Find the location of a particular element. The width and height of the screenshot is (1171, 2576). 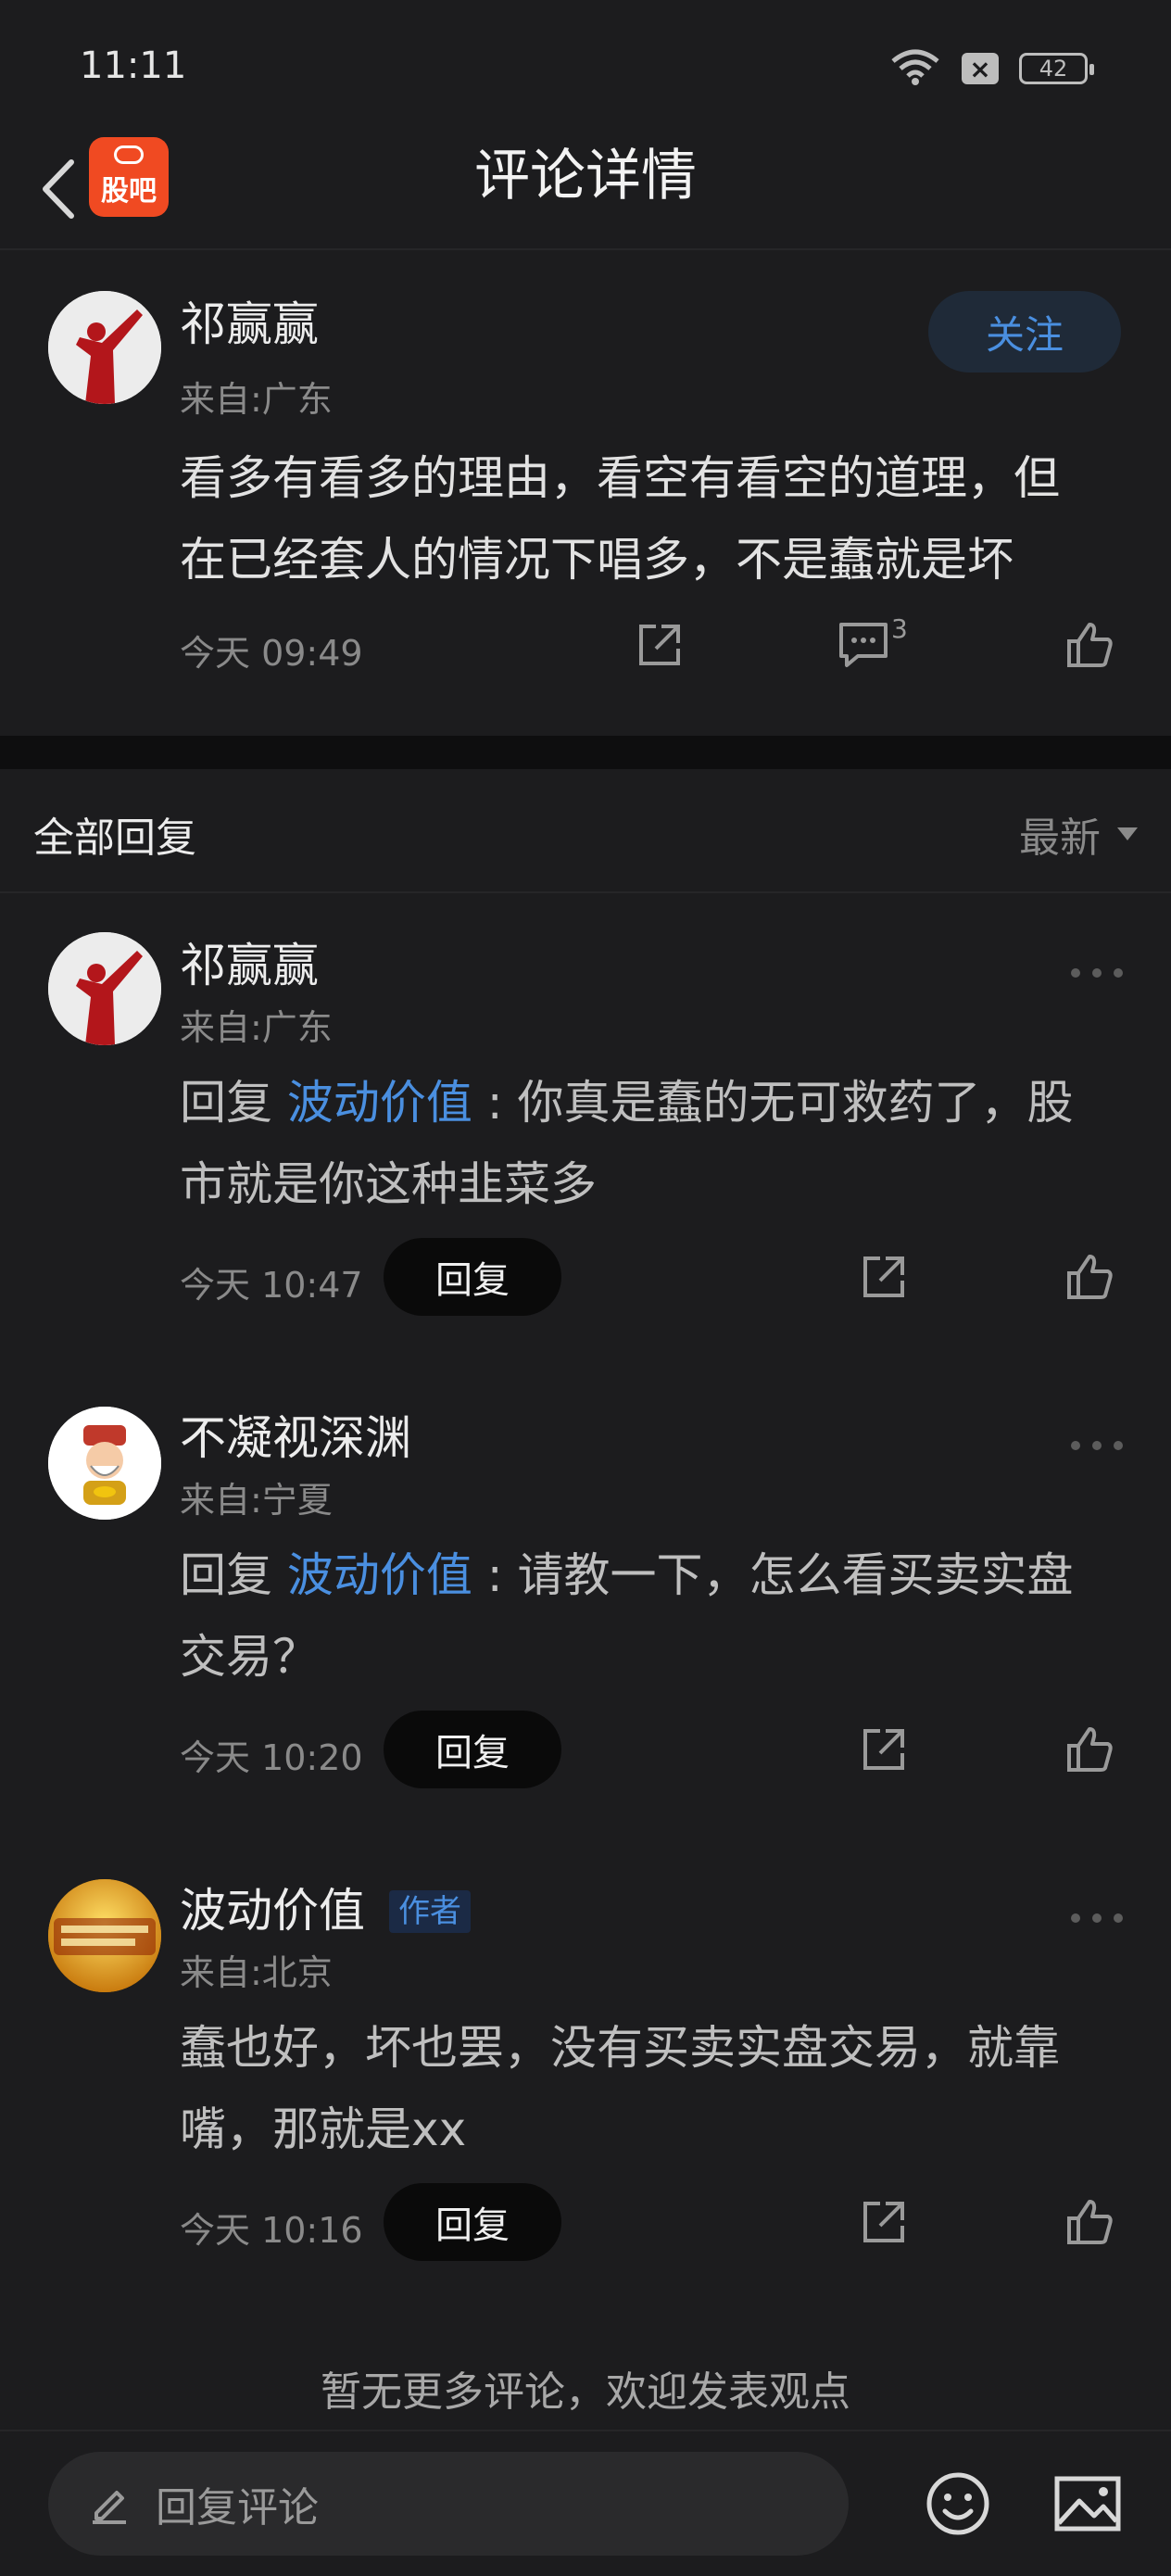

reply-time: 今天 10:16 is located at coordinates (272, 2230).